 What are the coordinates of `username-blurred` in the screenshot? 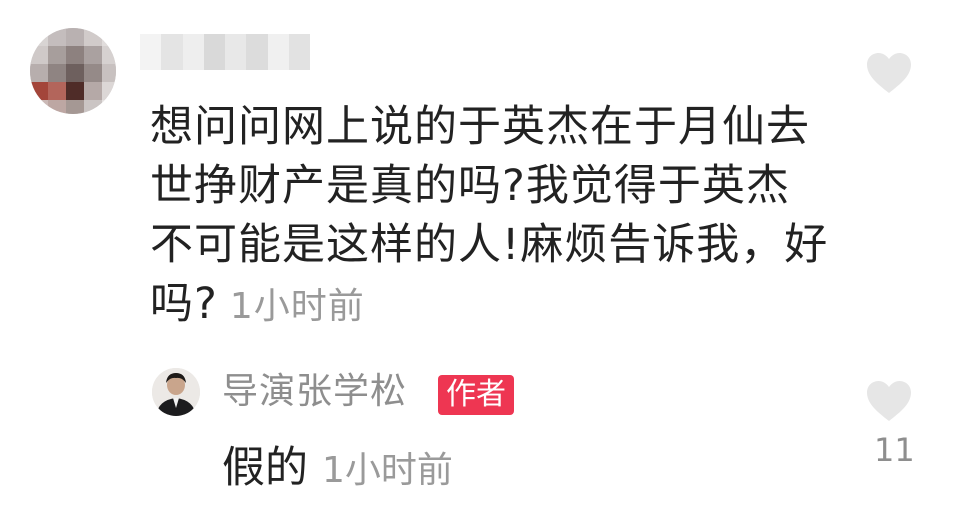 It's located at (225, 52).